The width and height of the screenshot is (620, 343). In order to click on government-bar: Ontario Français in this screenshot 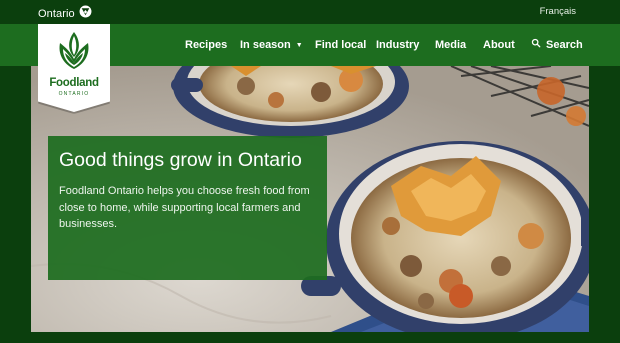, I will do `click(310, 12)`.